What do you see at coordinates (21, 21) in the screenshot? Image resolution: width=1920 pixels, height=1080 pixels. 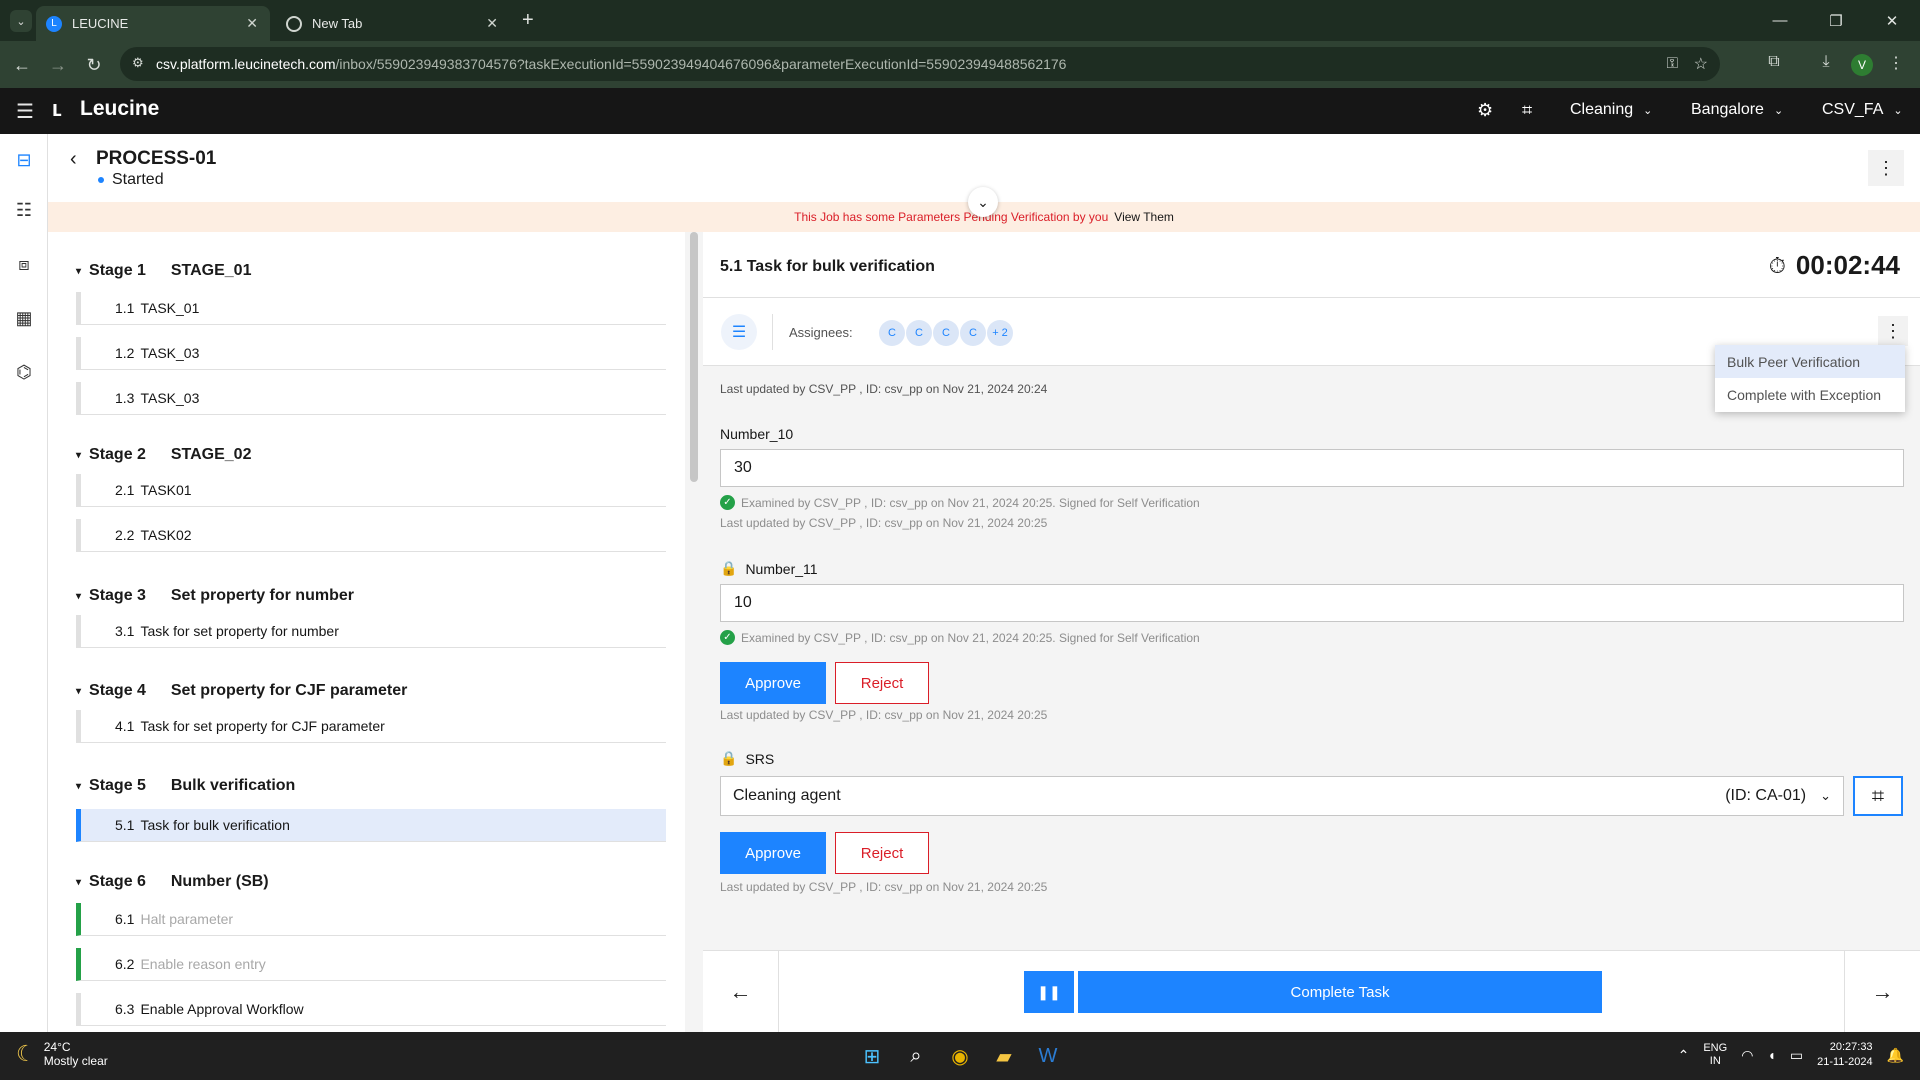 I see `tab-search-icon: ⌄` at bounding box center [21, 21].